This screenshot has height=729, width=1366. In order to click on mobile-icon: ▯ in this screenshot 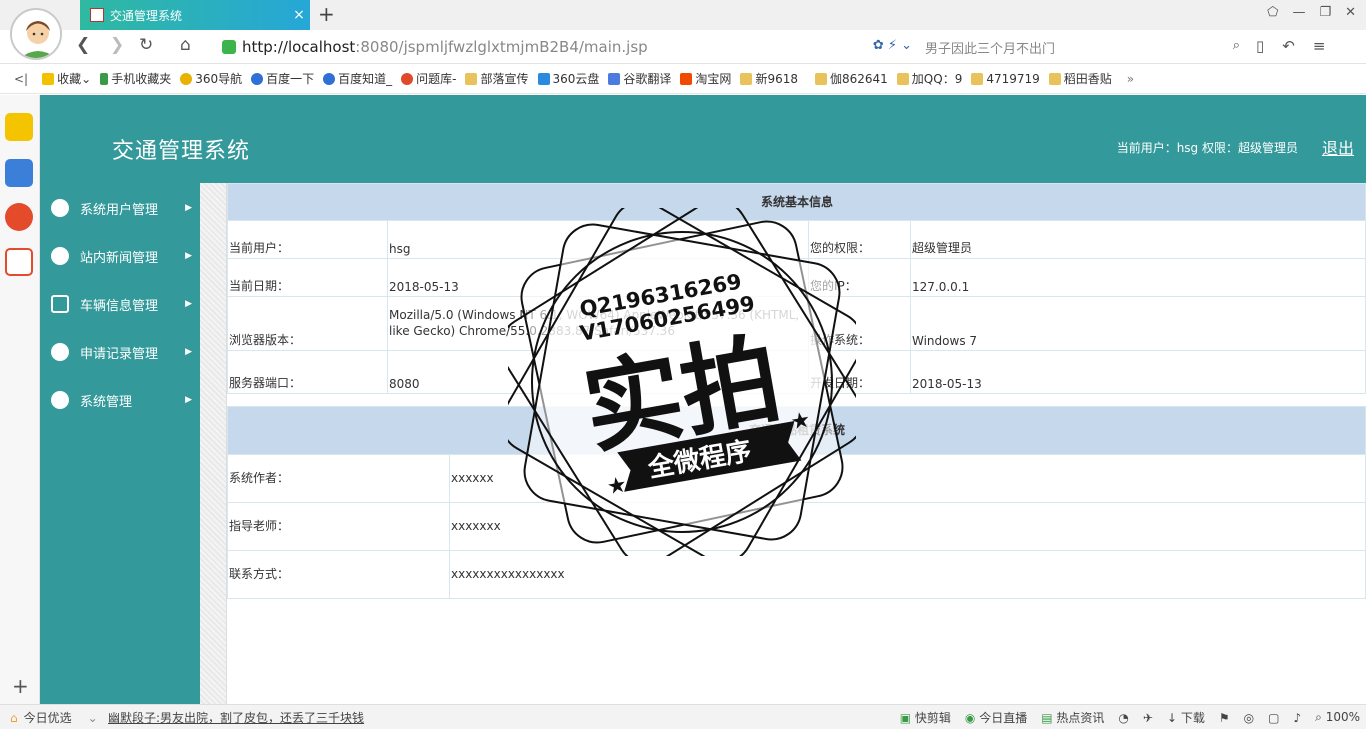, I will do `click(1260, 46)`.